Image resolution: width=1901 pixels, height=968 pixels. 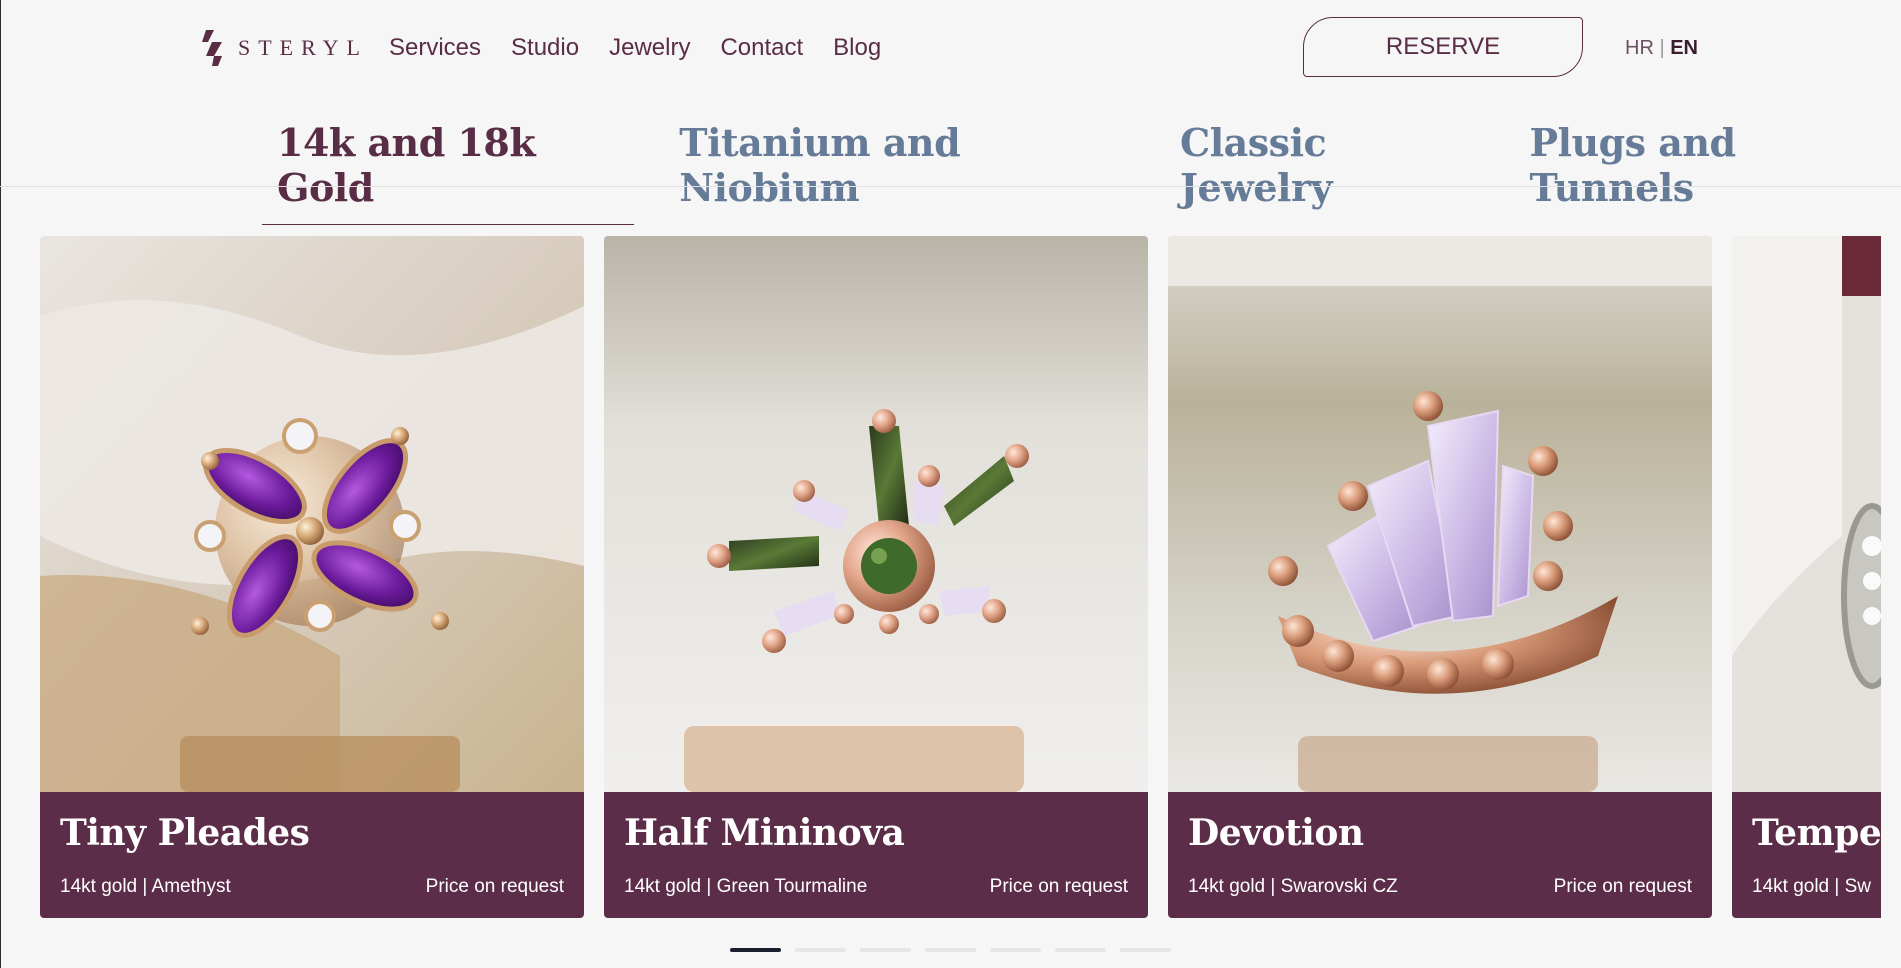 I want to click on product-image-partial, so click(x=1806, y=514).